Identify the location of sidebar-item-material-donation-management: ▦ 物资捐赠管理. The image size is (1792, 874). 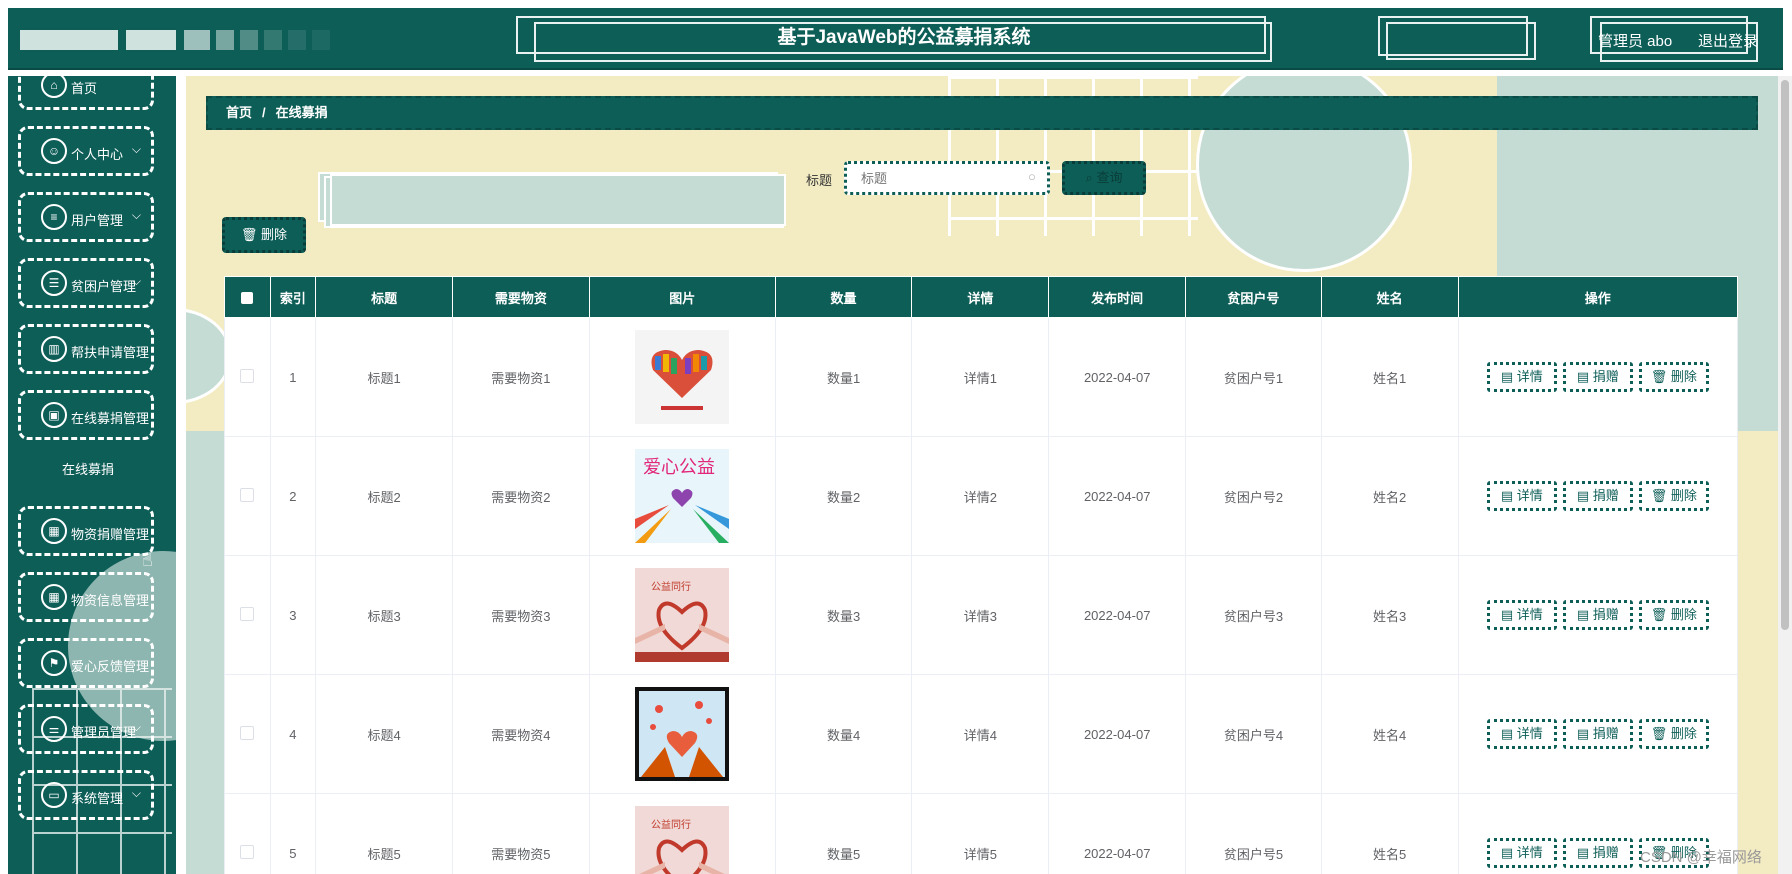
(86, 531).